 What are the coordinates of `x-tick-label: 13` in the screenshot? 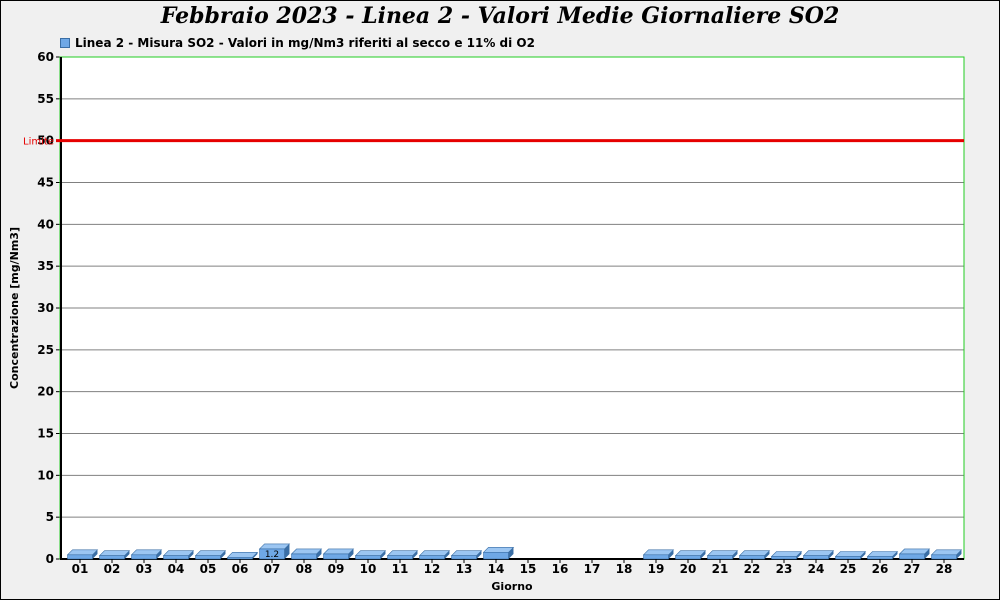 It's located at (464, 569).